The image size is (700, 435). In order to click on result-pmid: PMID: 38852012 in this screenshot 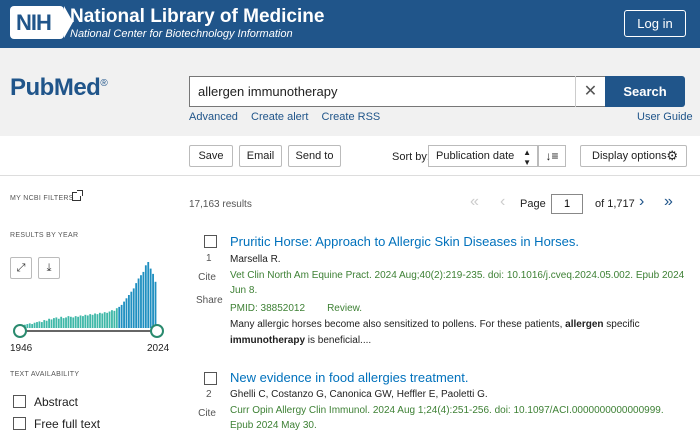, I will do `click(268, 308)`.